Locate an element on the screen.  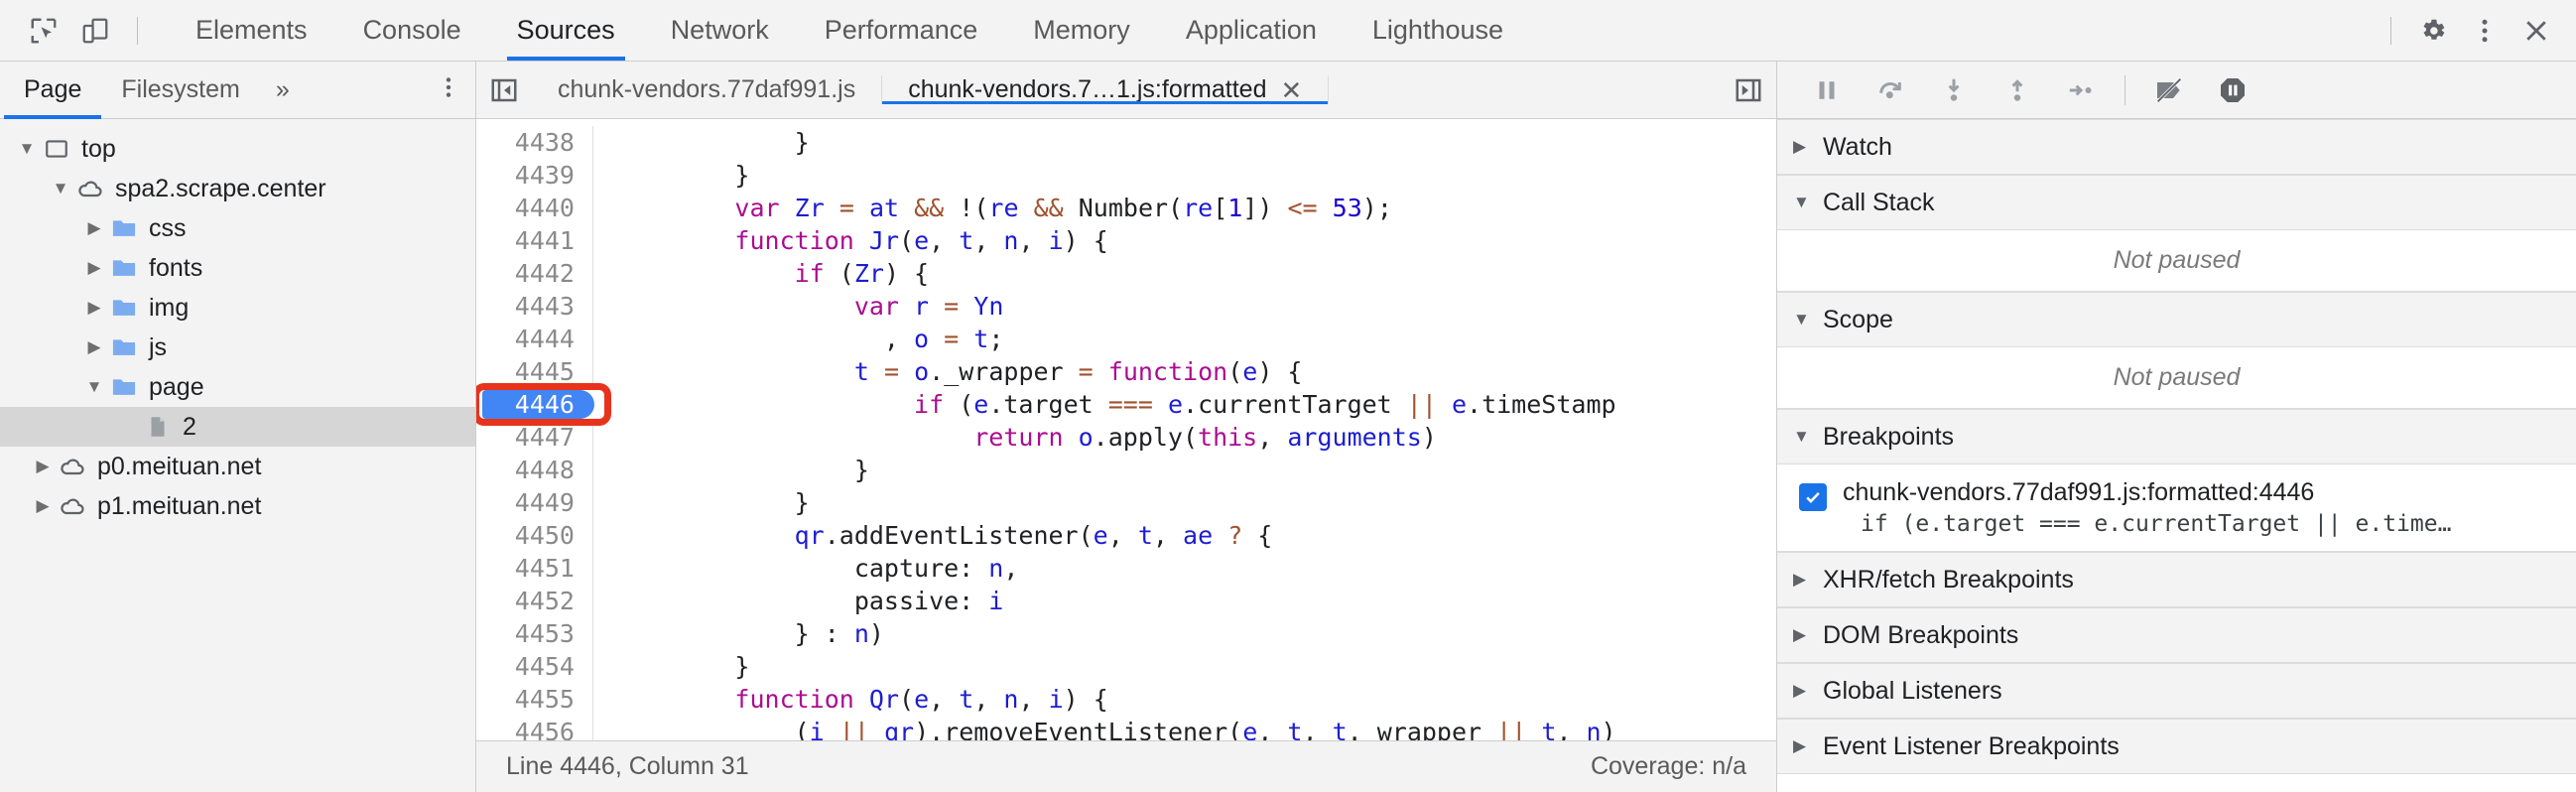
tree-item-spa2-scrape-center: ▼ spa2.scrape.center is located at coordinates (238, 188).